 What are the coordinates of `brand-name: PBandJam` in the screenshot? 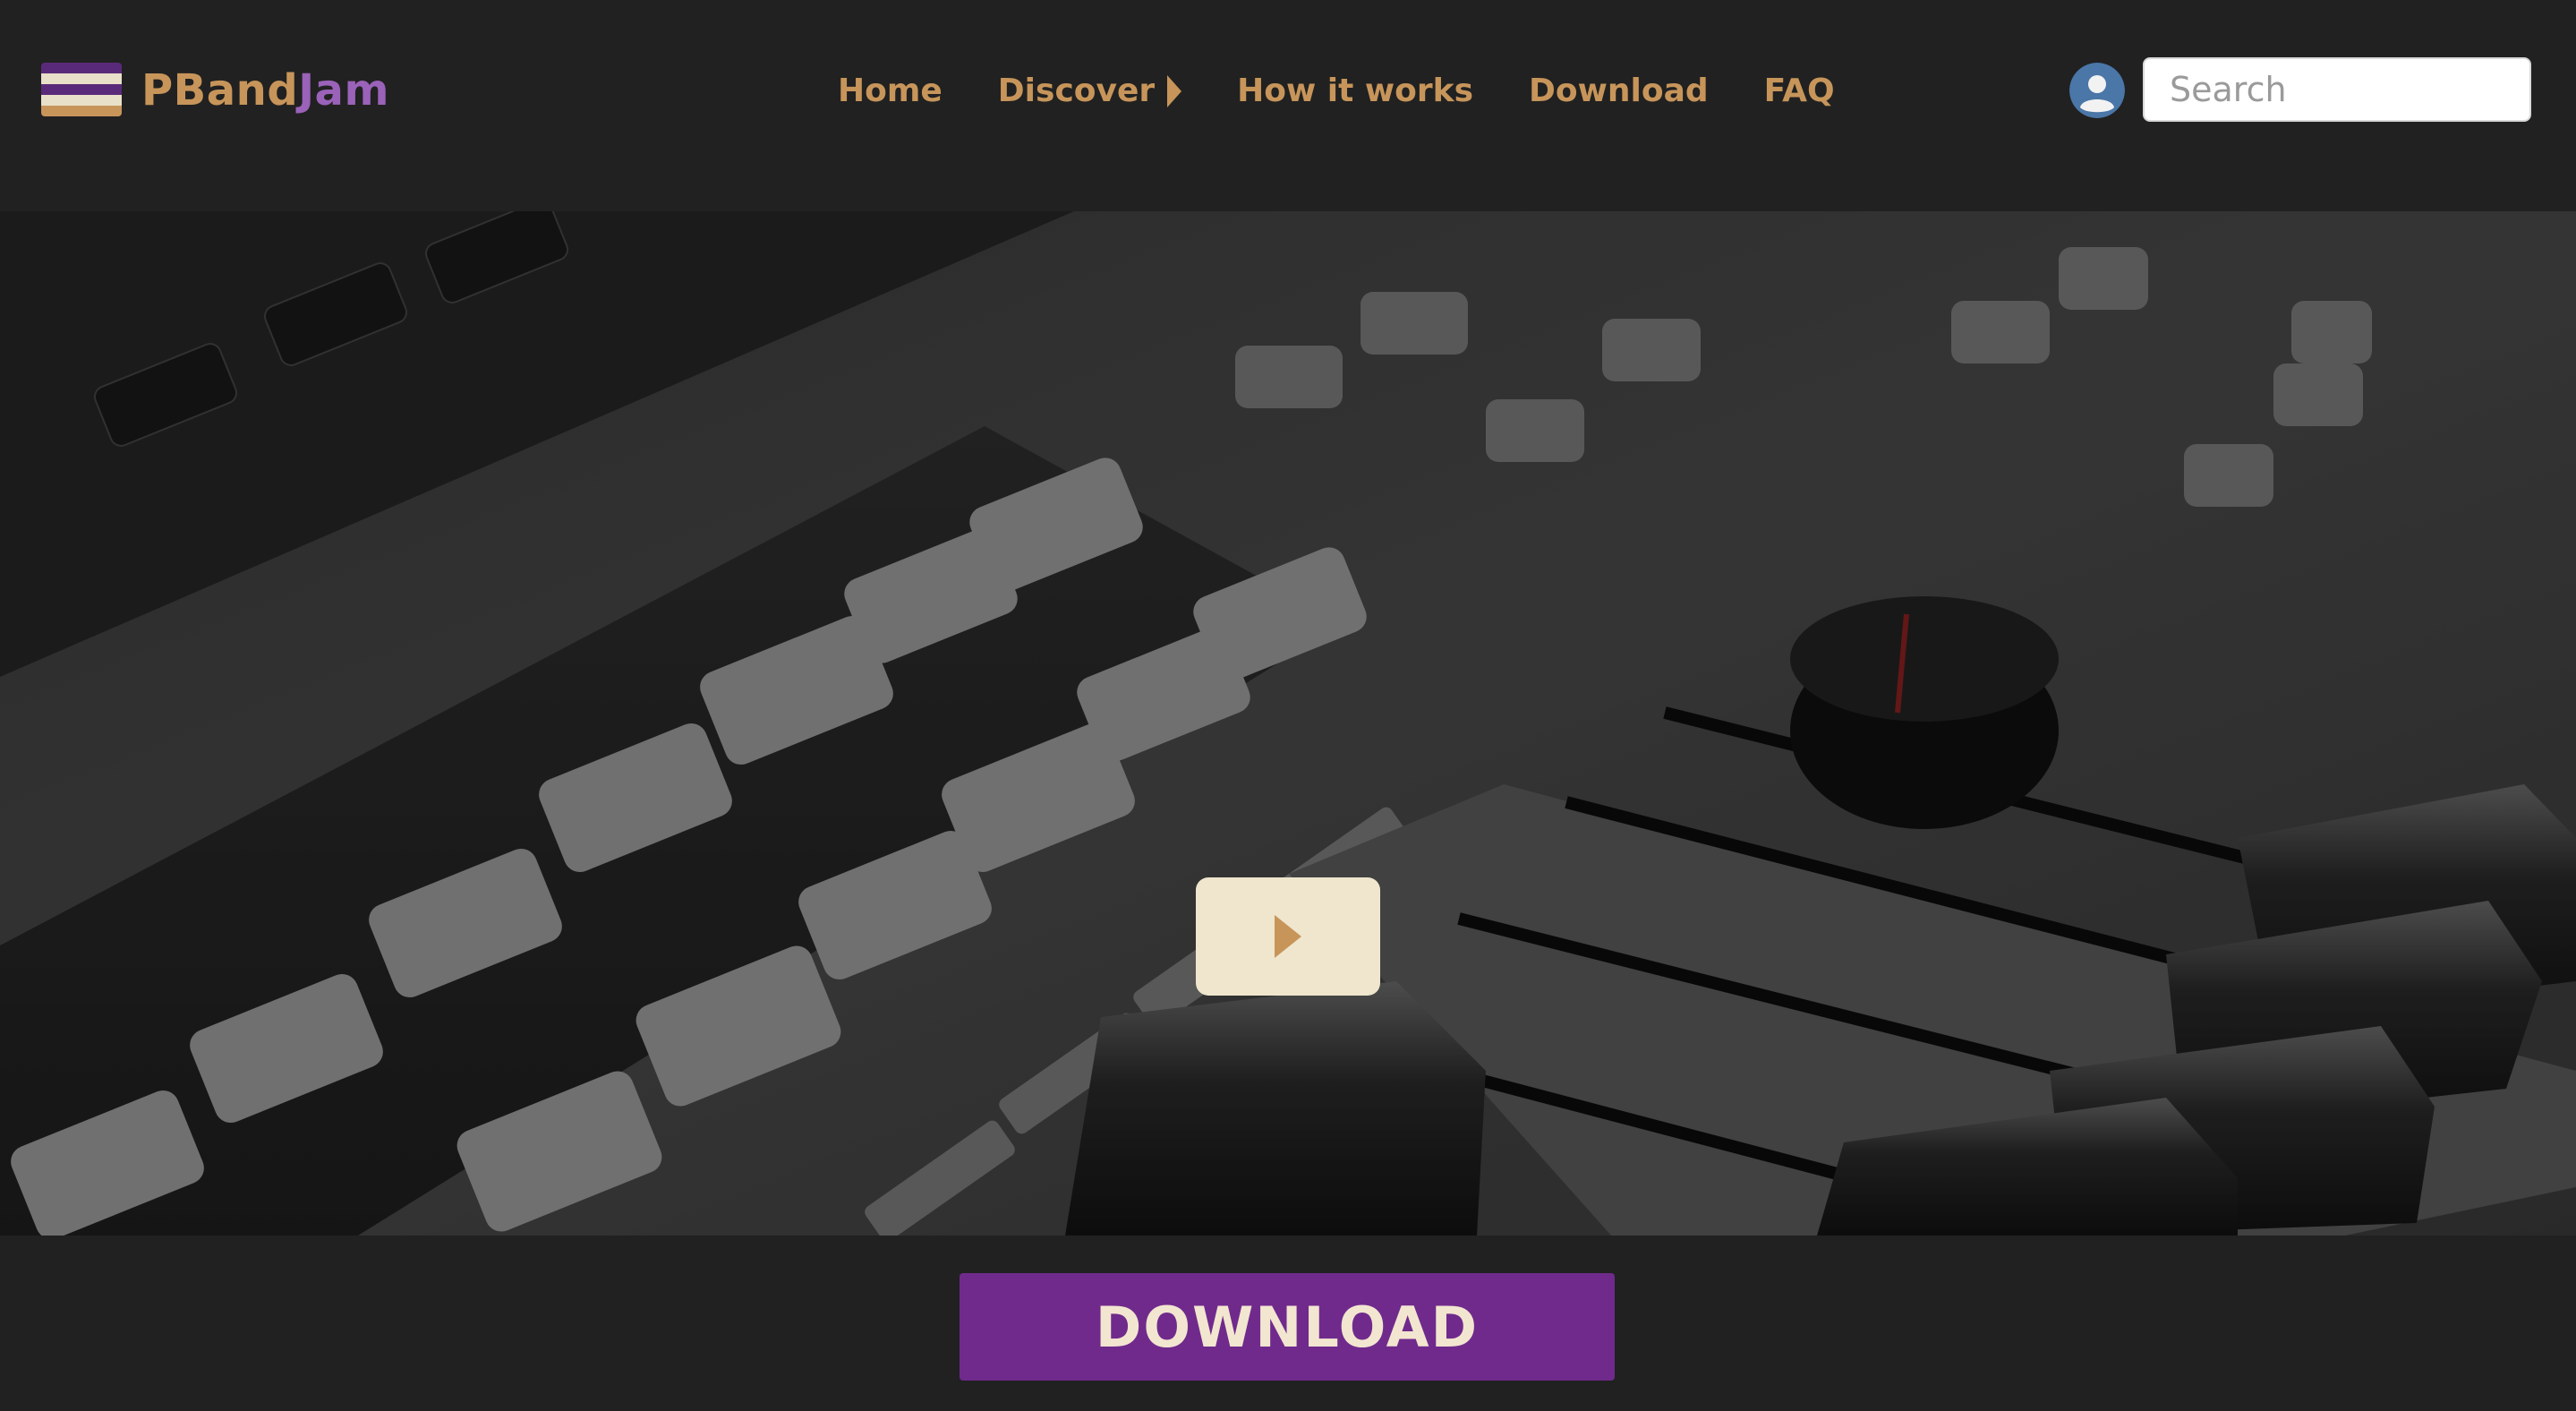 It's located at (265, 90).